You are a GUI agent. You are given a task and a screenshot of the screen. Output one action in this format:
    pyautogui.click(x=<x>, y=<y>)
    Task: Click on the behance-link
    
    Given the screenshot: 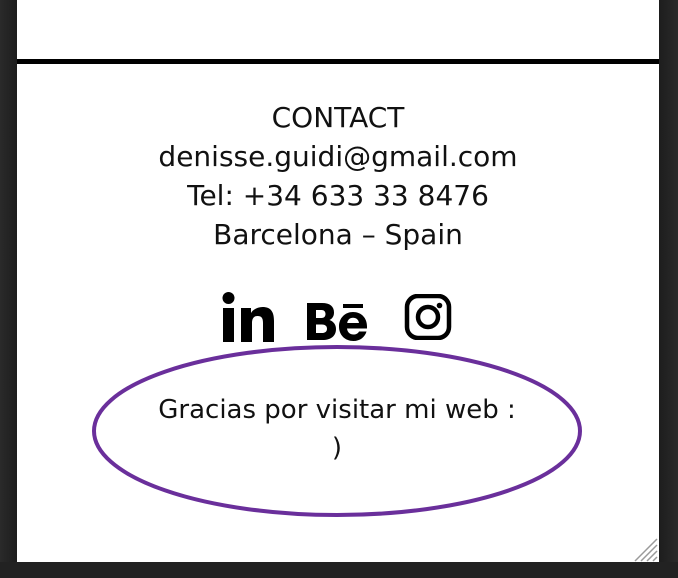 What is the action you would take?
    pyautogui.click(x=338, y=317)
    